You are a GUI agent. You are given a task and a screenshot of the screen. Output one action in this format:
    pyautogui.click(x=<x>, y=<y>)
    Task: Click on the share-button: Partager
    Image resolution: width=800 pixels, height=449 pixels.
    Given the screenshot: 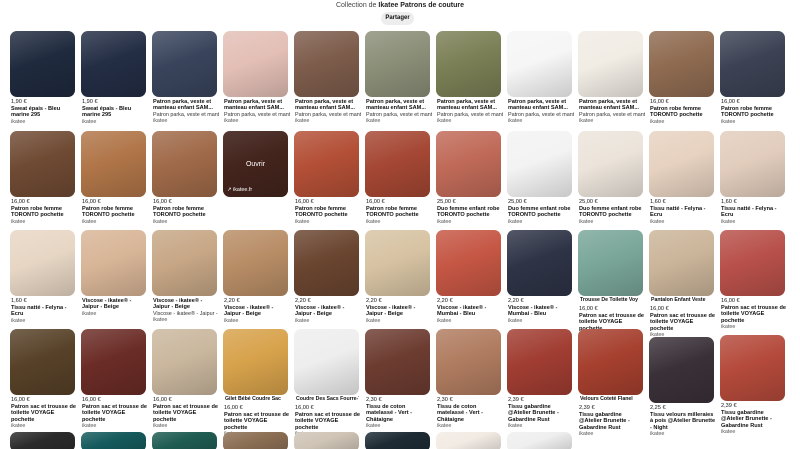 What is the action you would take?
    pyautogui.click(x=397, y=18)
    